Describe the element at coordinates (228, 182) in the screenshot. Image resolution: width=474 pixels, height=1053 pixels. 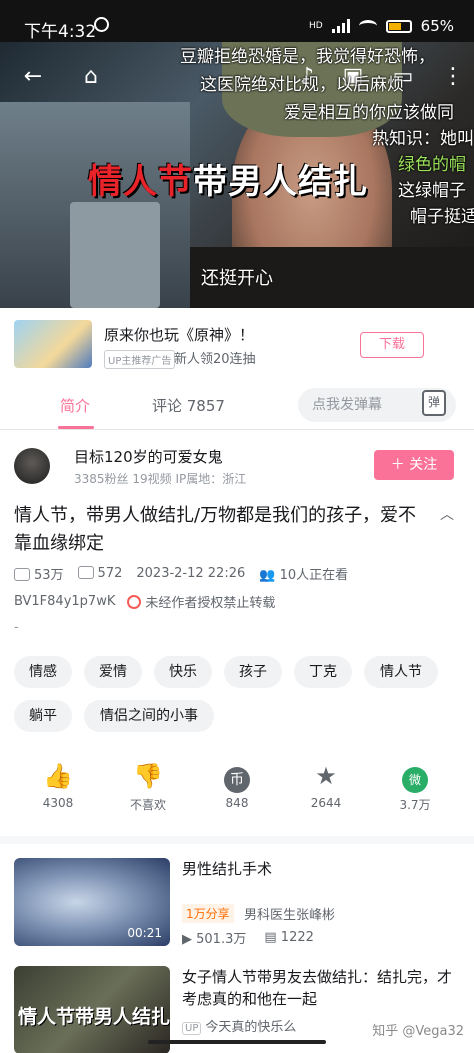
I see `video-caption: 情人节带男人结扎` at that location.